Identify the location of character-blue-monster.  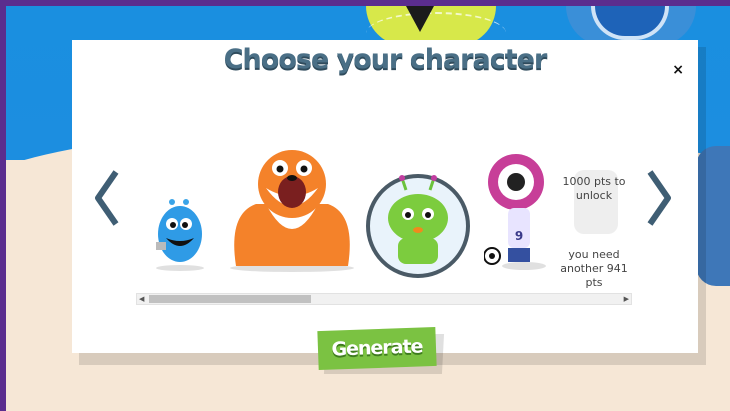
(180, 235).